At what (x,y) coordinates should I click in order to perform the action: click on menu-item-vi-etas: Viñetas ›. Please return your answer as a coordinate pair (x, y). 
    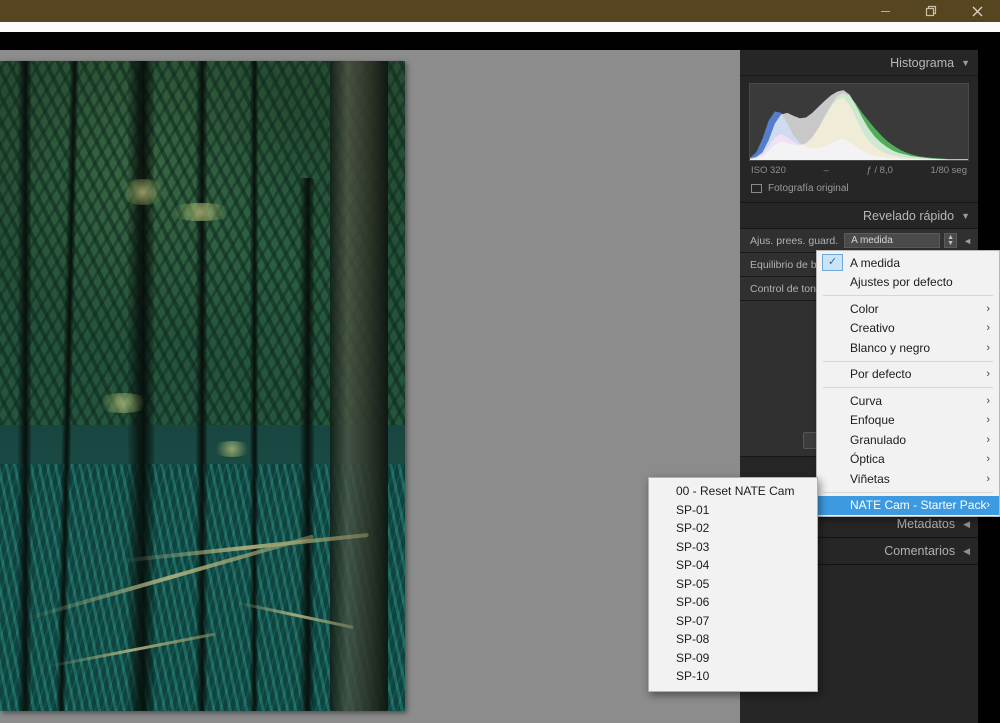
    Looking at the image, I should click on (908, 479).